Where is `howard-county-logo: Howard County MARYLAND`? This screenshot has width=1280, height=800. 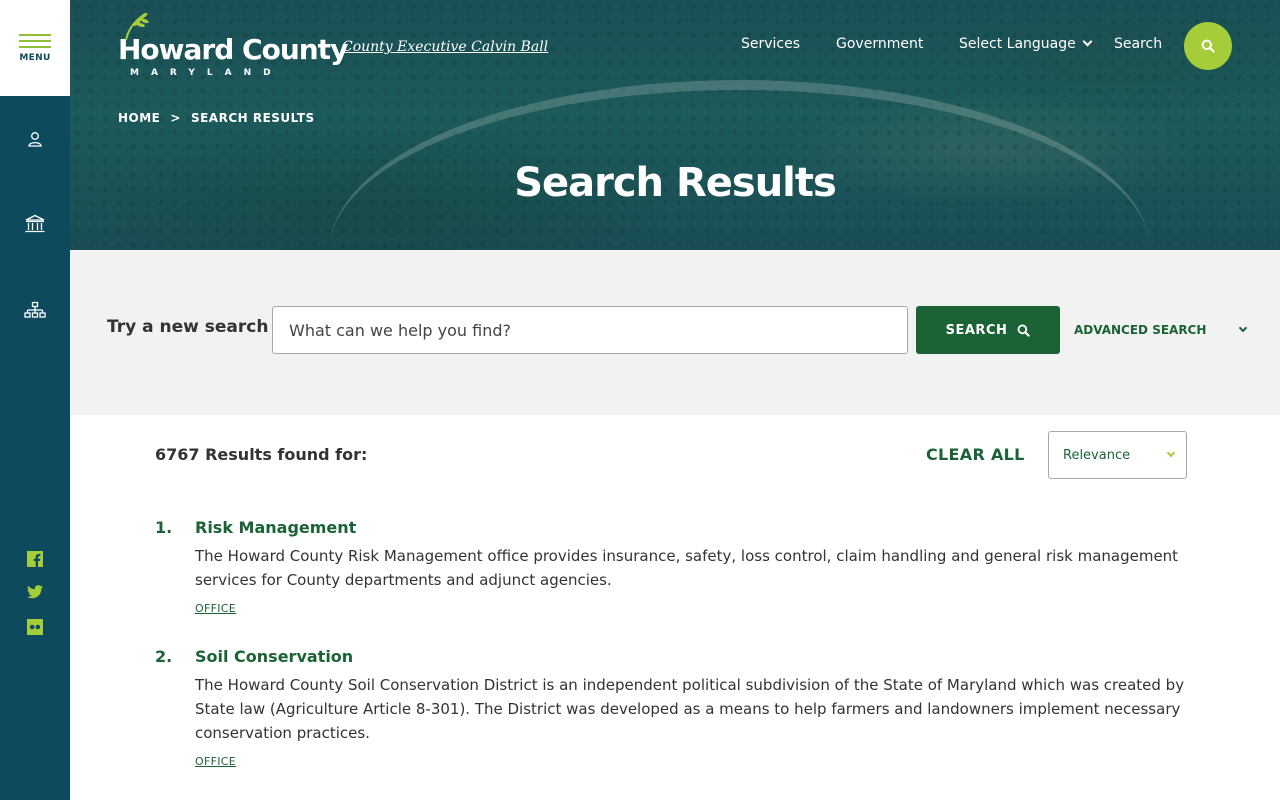
howard-county-logo: Howard County MARYLAND is located at coordinates (233, 45).